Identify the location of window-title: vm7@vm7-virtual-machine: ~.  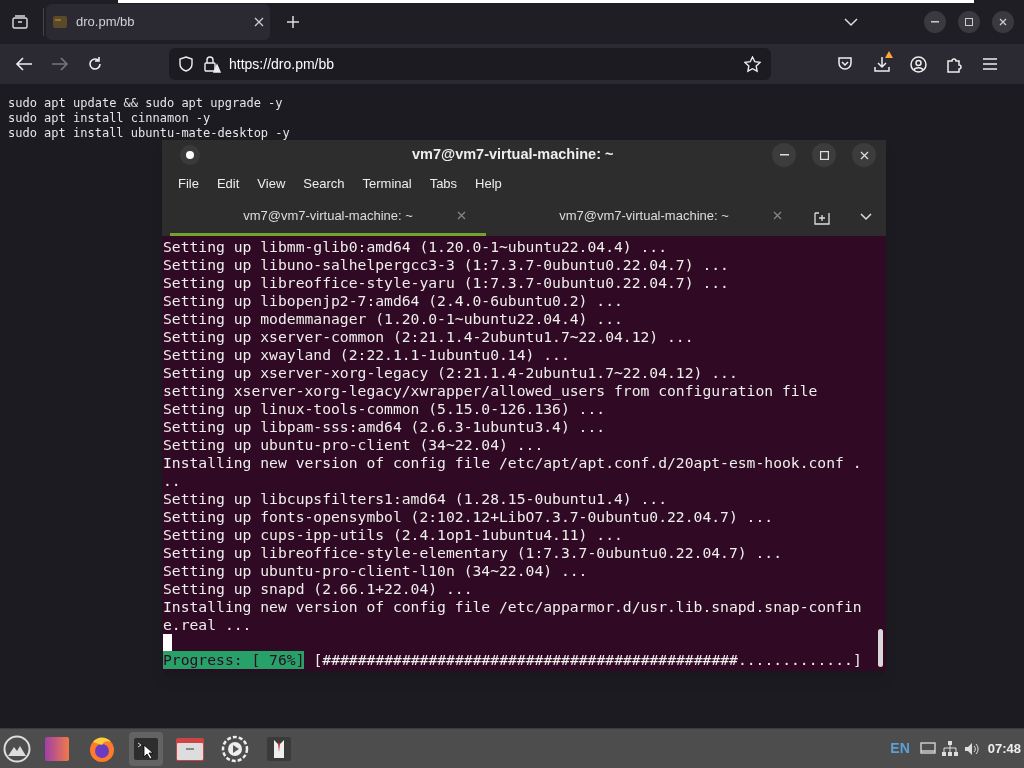
(513, 155).